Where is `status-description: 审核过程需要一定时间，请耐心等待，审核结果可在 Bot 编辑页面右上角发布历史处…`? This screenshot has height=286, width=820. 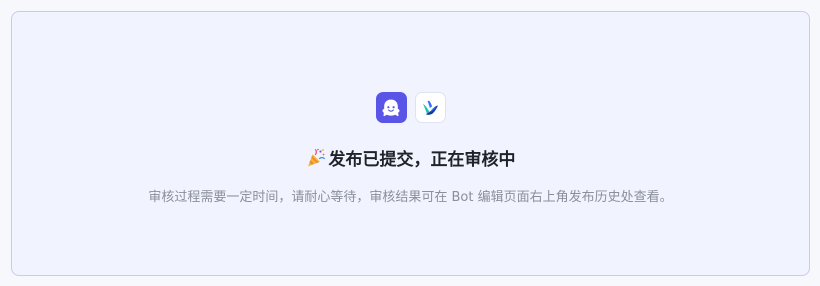
status-description: 审核过程需要一定时间，请耐心等待，审核结果可在 Bot 编辑页面右上角发布历史处… is located at coordinates (410, 197).